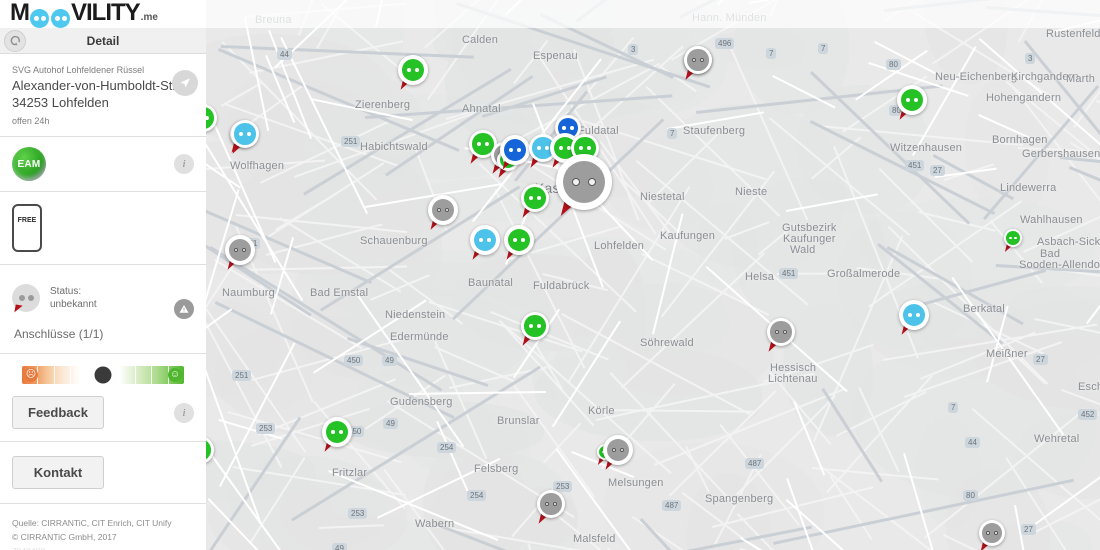 The image size is (1100, 550). I want to click on brand-header: M VILITY .me, so click(103, 14).